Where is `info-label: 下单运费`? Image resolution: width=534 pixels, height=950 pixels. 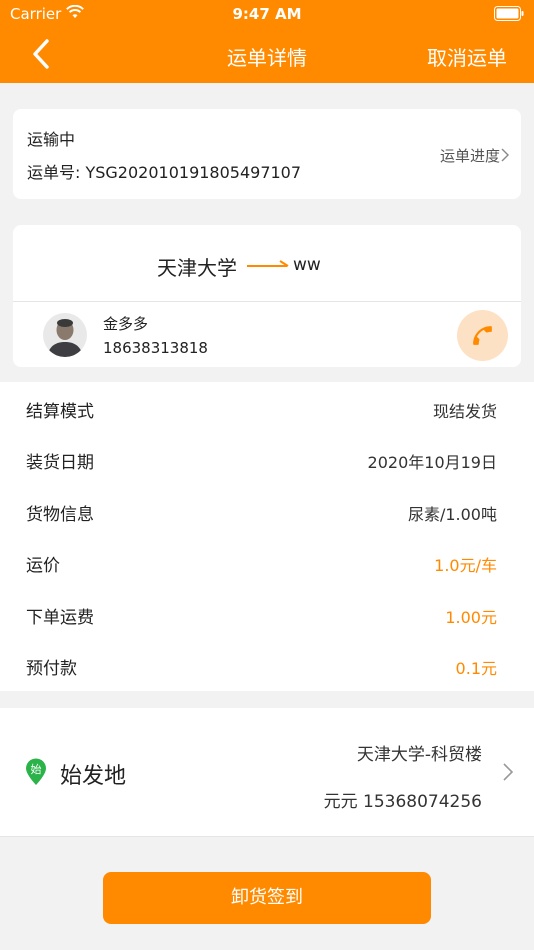 info-label: 下单运费 is located at coordinates (60, 618).